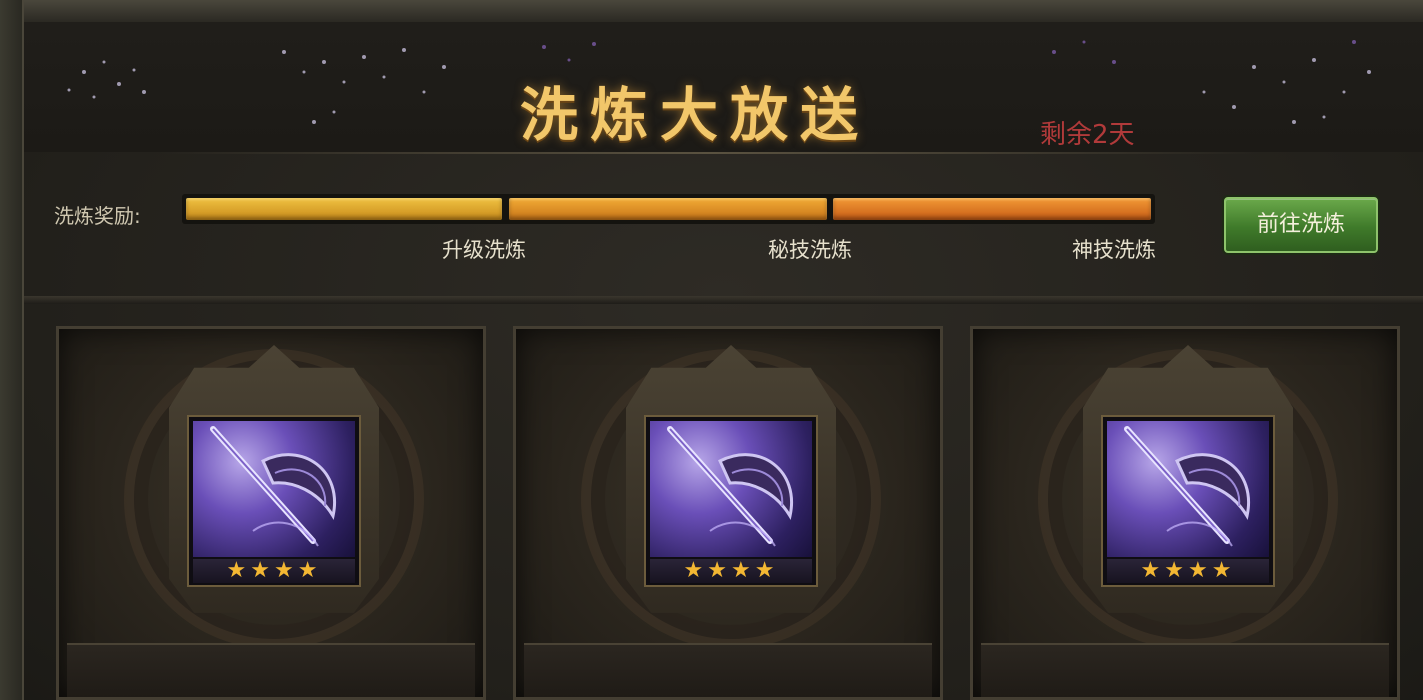 This screenshot has width=1423, height=700. What do you see at coordinates (695, 115) in the screenshot?
I see `event-title: 洗炼大放送` at bounding box center [695, 115].